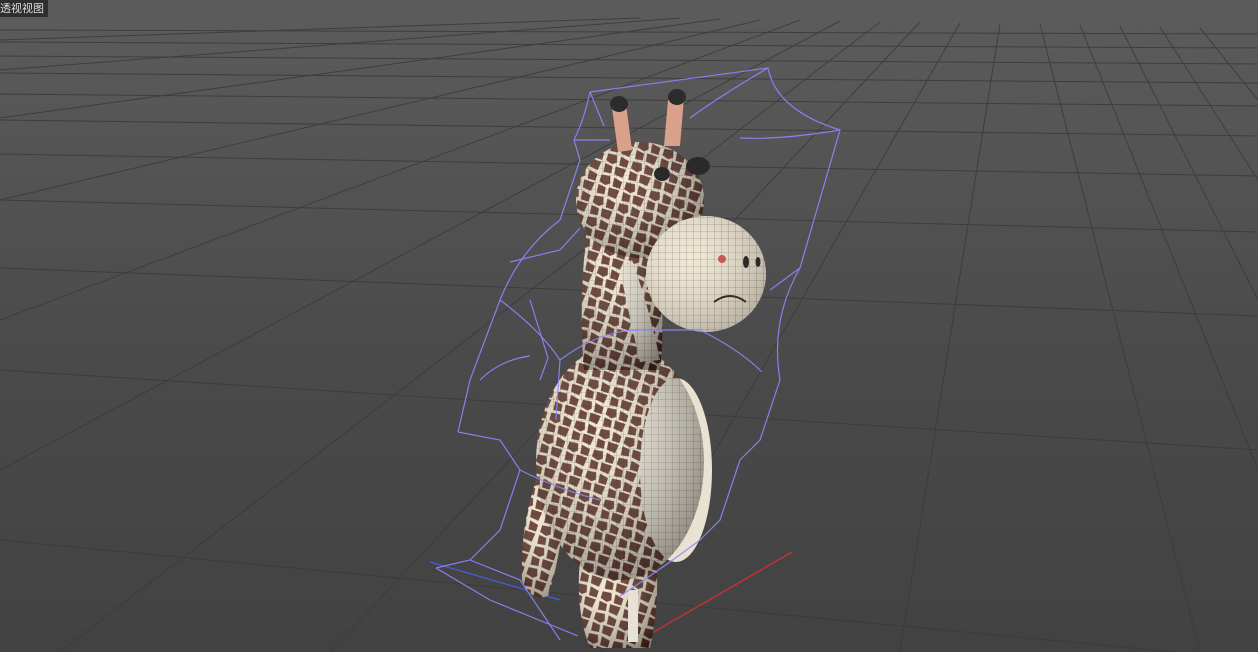  I want to click on giraffe-ear, so click(698, 166).